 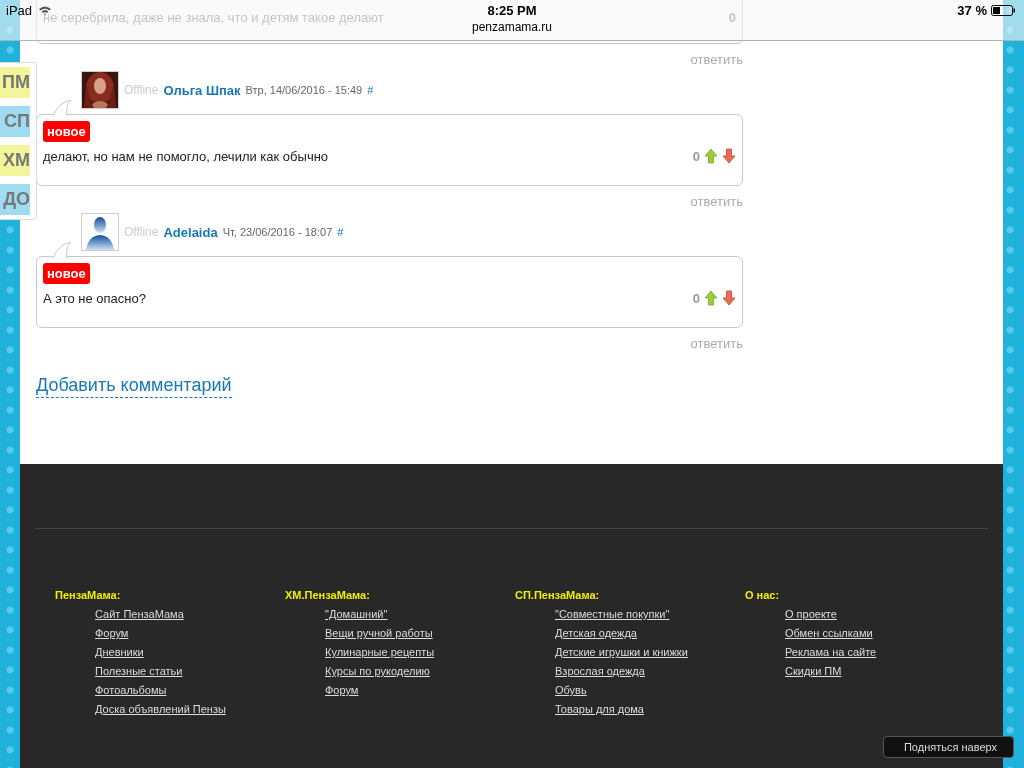 What do you see at coordinates (813, 671) in the screenshot?
I see `footer-link: Скидки ПМ` at bounding box center [813, 671].